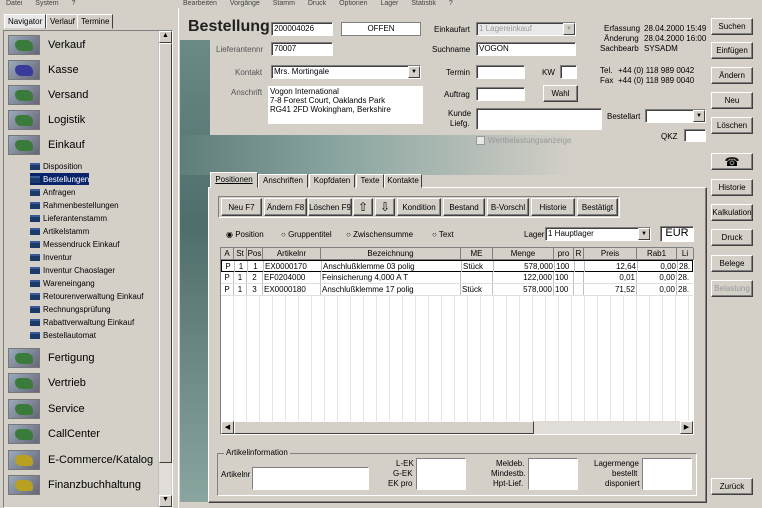  What do you see at coordinates (25, 21) in the screenshot?
I see `tab-navigator: Navigator` at bounding box center [25, 21].